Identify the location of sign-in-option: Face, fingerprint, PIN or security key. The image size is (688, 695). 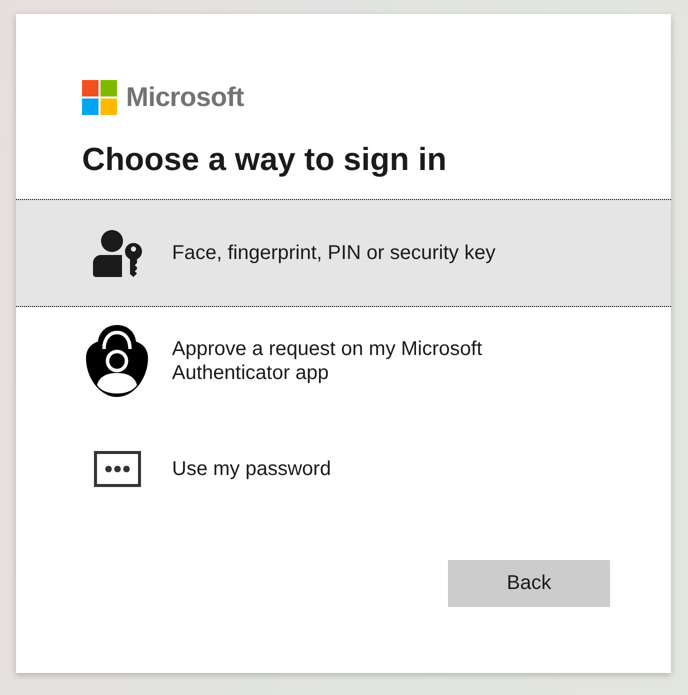
(343, 253).